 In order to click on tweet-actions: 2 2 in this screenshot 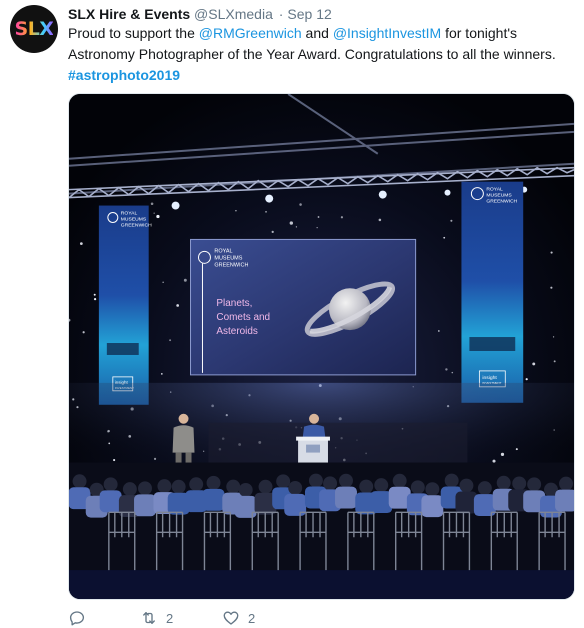, I will do `click(185, 618)`.